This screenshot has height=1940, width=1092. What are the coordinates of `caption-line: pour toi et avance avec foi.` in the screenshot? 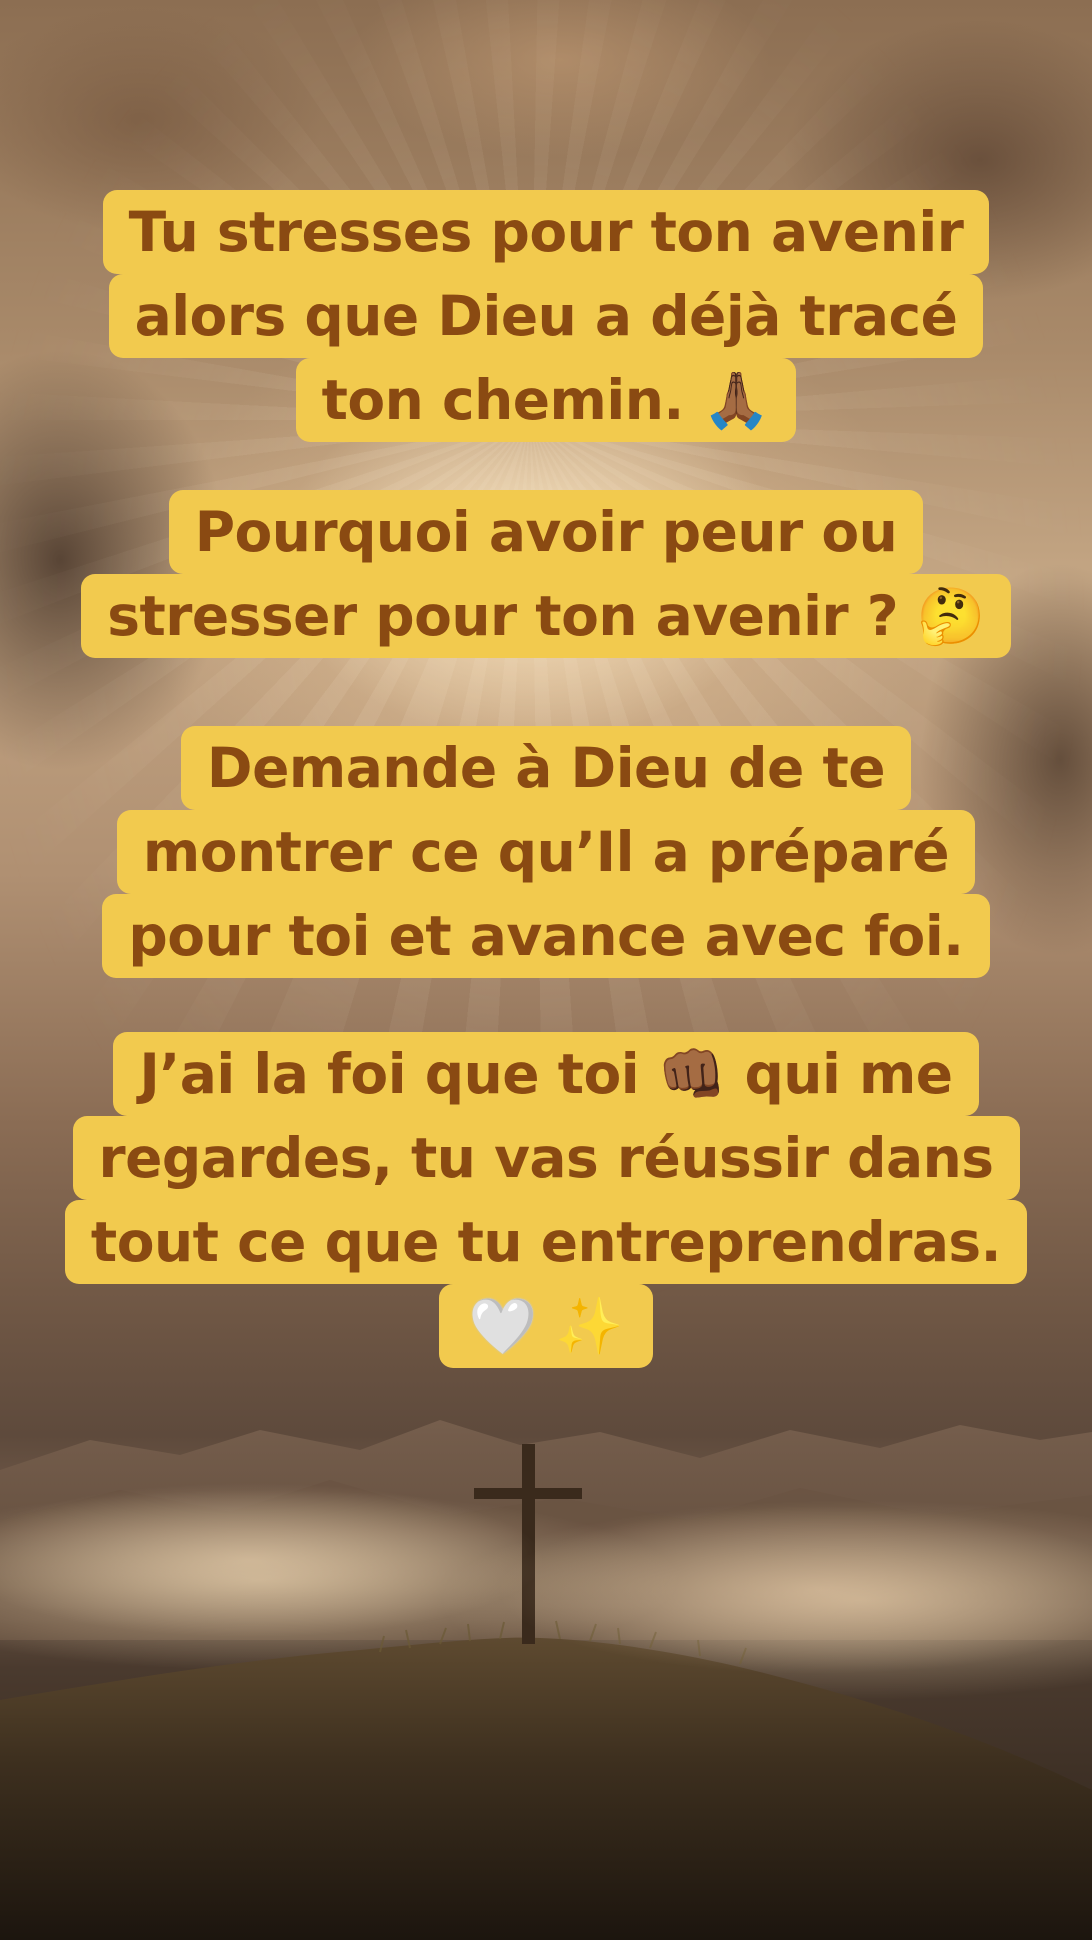 It's located at (546, 936).